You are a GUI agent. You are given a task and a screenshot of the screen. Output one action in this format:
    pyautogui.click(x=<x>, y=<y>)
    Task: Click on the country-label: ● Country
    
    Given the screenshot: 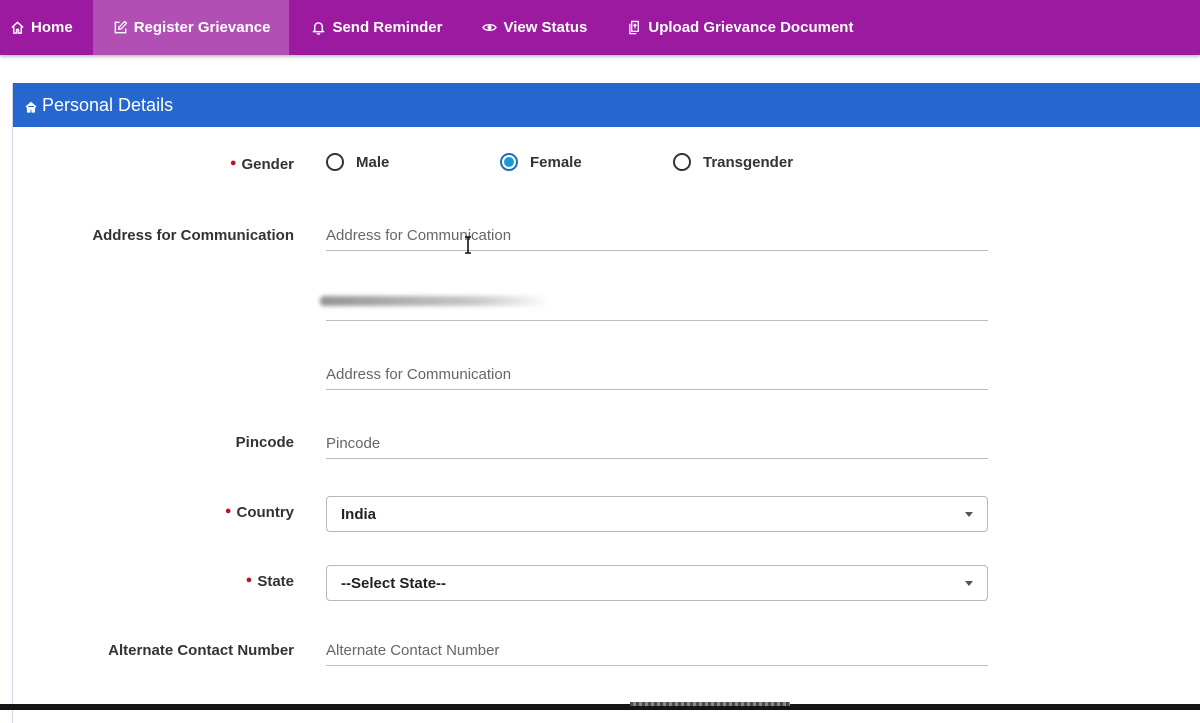 What is the action you would take?
    pyautogui.click(x=259, y=512)
    